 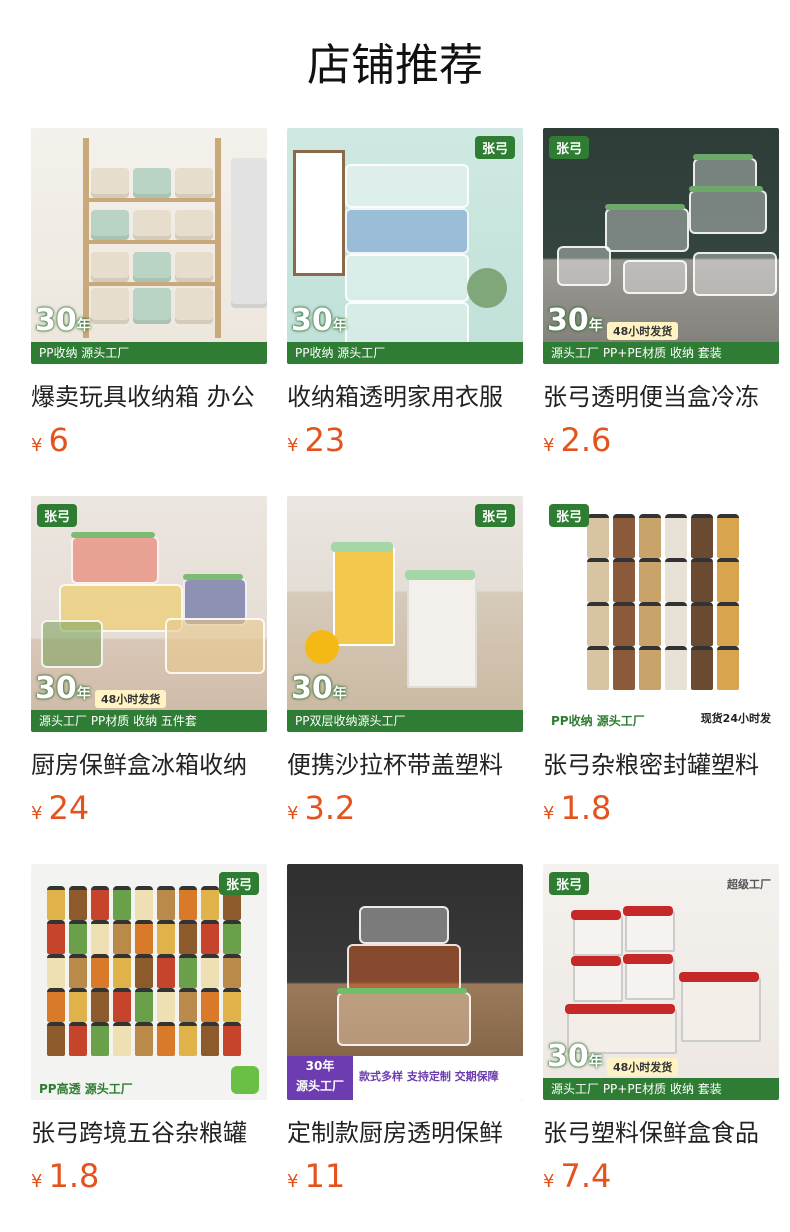 I want to click on product-name: 张弓透明便当盒冷冻, so click(x=661, y=397).